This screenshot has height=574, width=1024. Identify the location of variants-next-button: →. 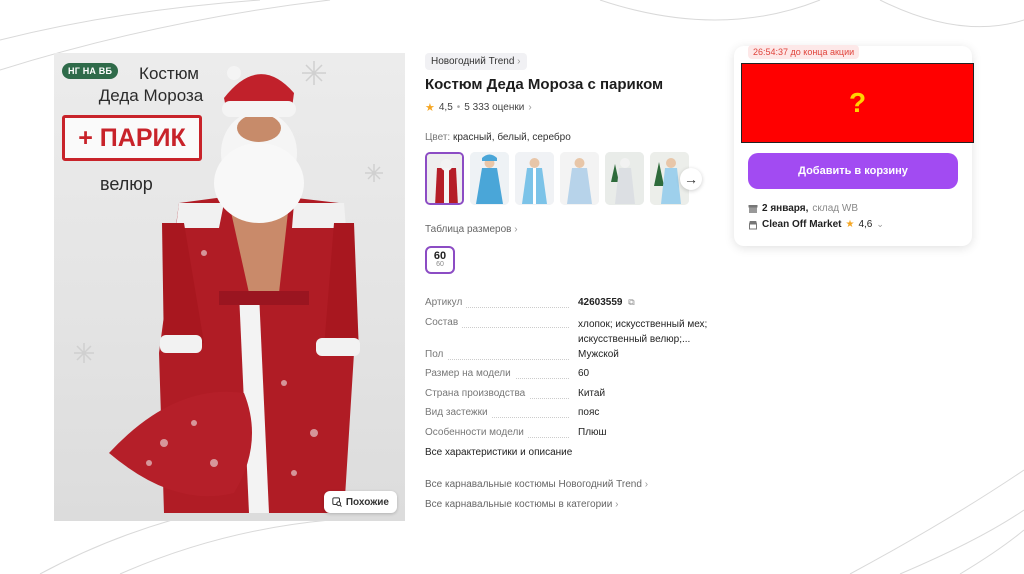
(691, 179).